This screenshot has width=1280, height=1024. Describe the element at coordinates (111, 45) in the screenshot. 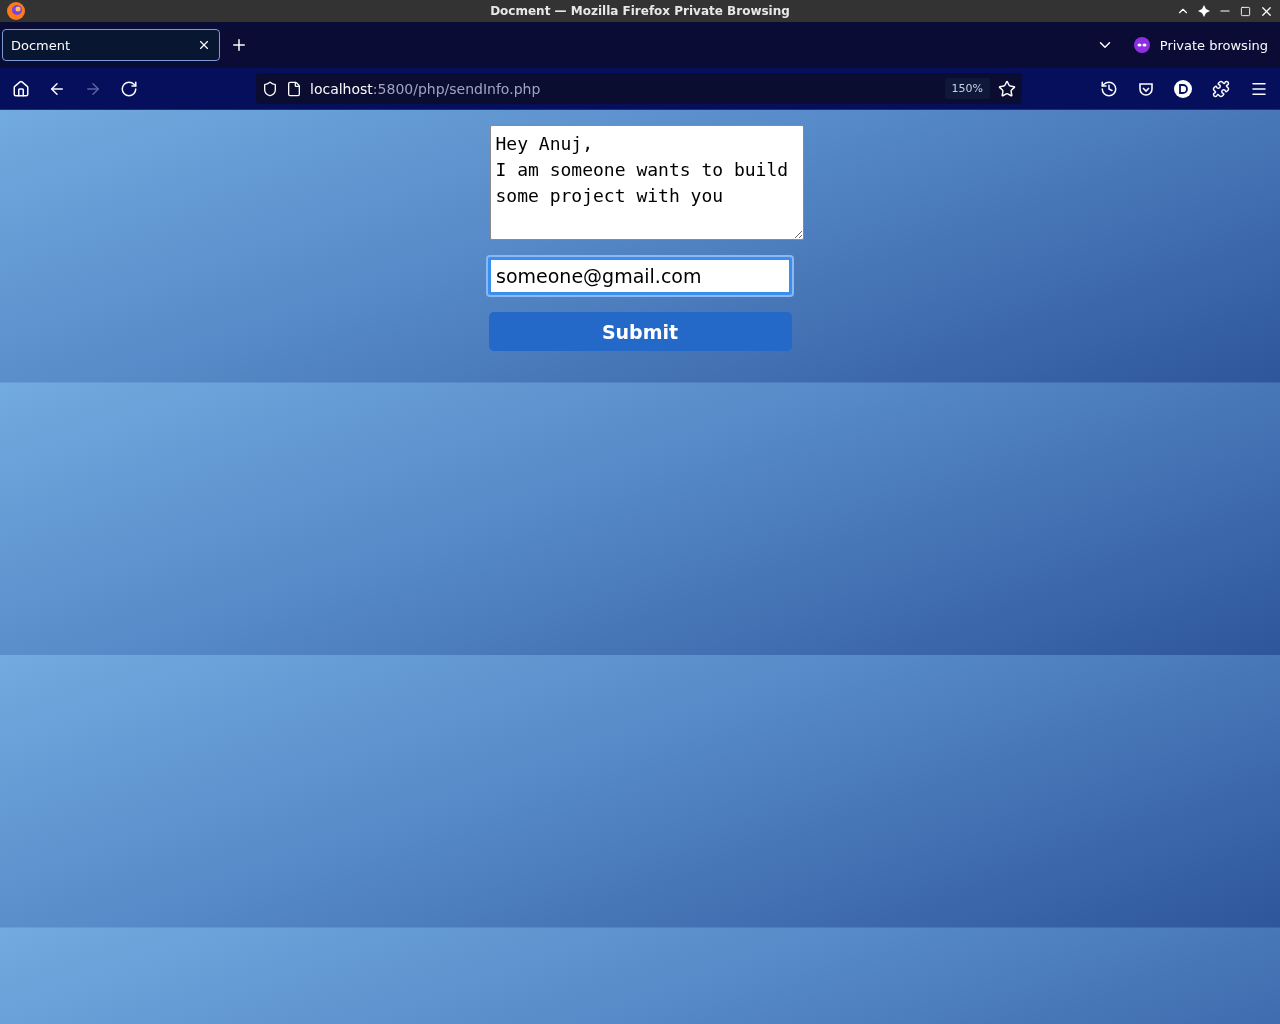

I see `browser-tab: Docment` at that location.